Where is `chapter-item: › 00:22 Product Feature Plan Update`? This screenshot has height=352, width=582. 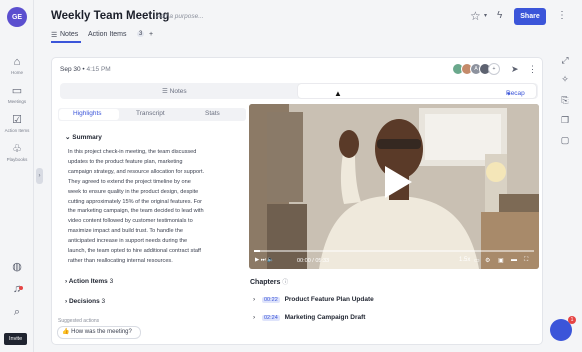
chapter-item: › 00:22 Product Feature Plan Update is located at coordinates (313, 299).